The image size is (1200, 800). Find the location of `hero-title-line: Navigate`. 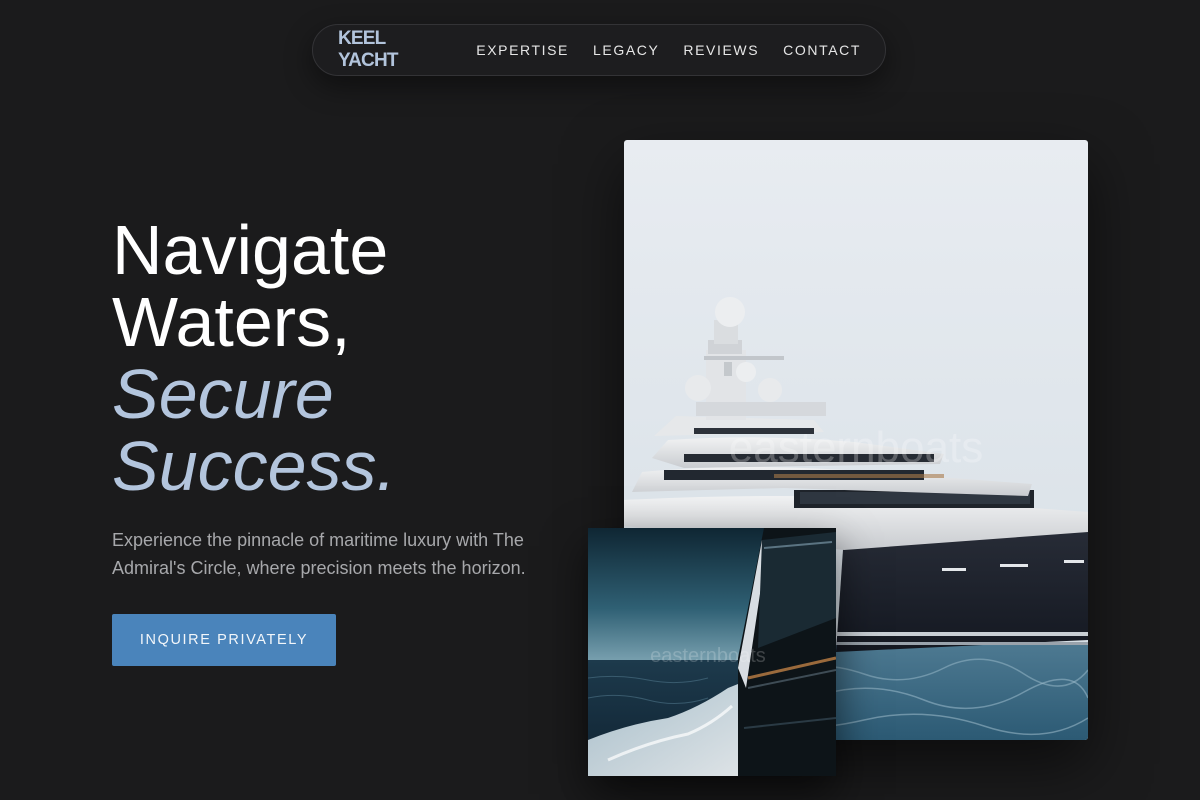

hero-title-line: Navigate is located at coordinates (250, 250).